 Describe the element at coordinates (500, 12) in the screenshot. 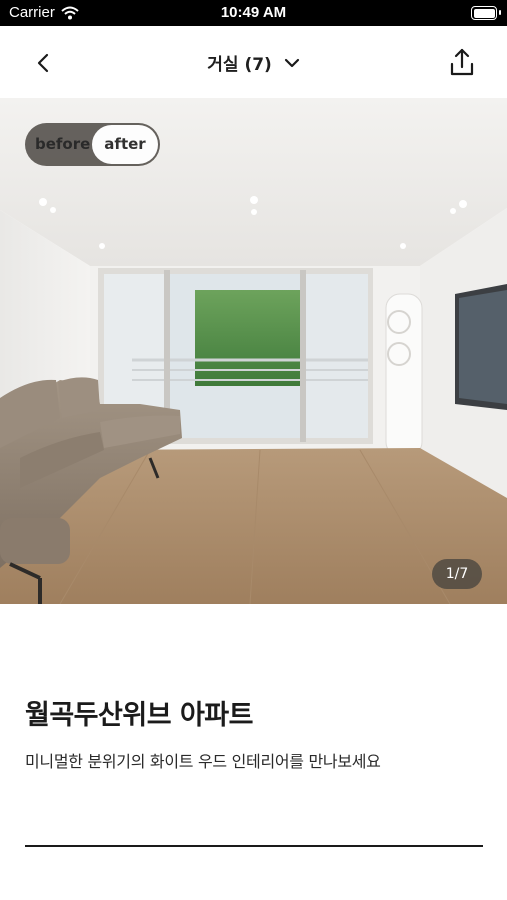

I see `battery-tip` at that location.